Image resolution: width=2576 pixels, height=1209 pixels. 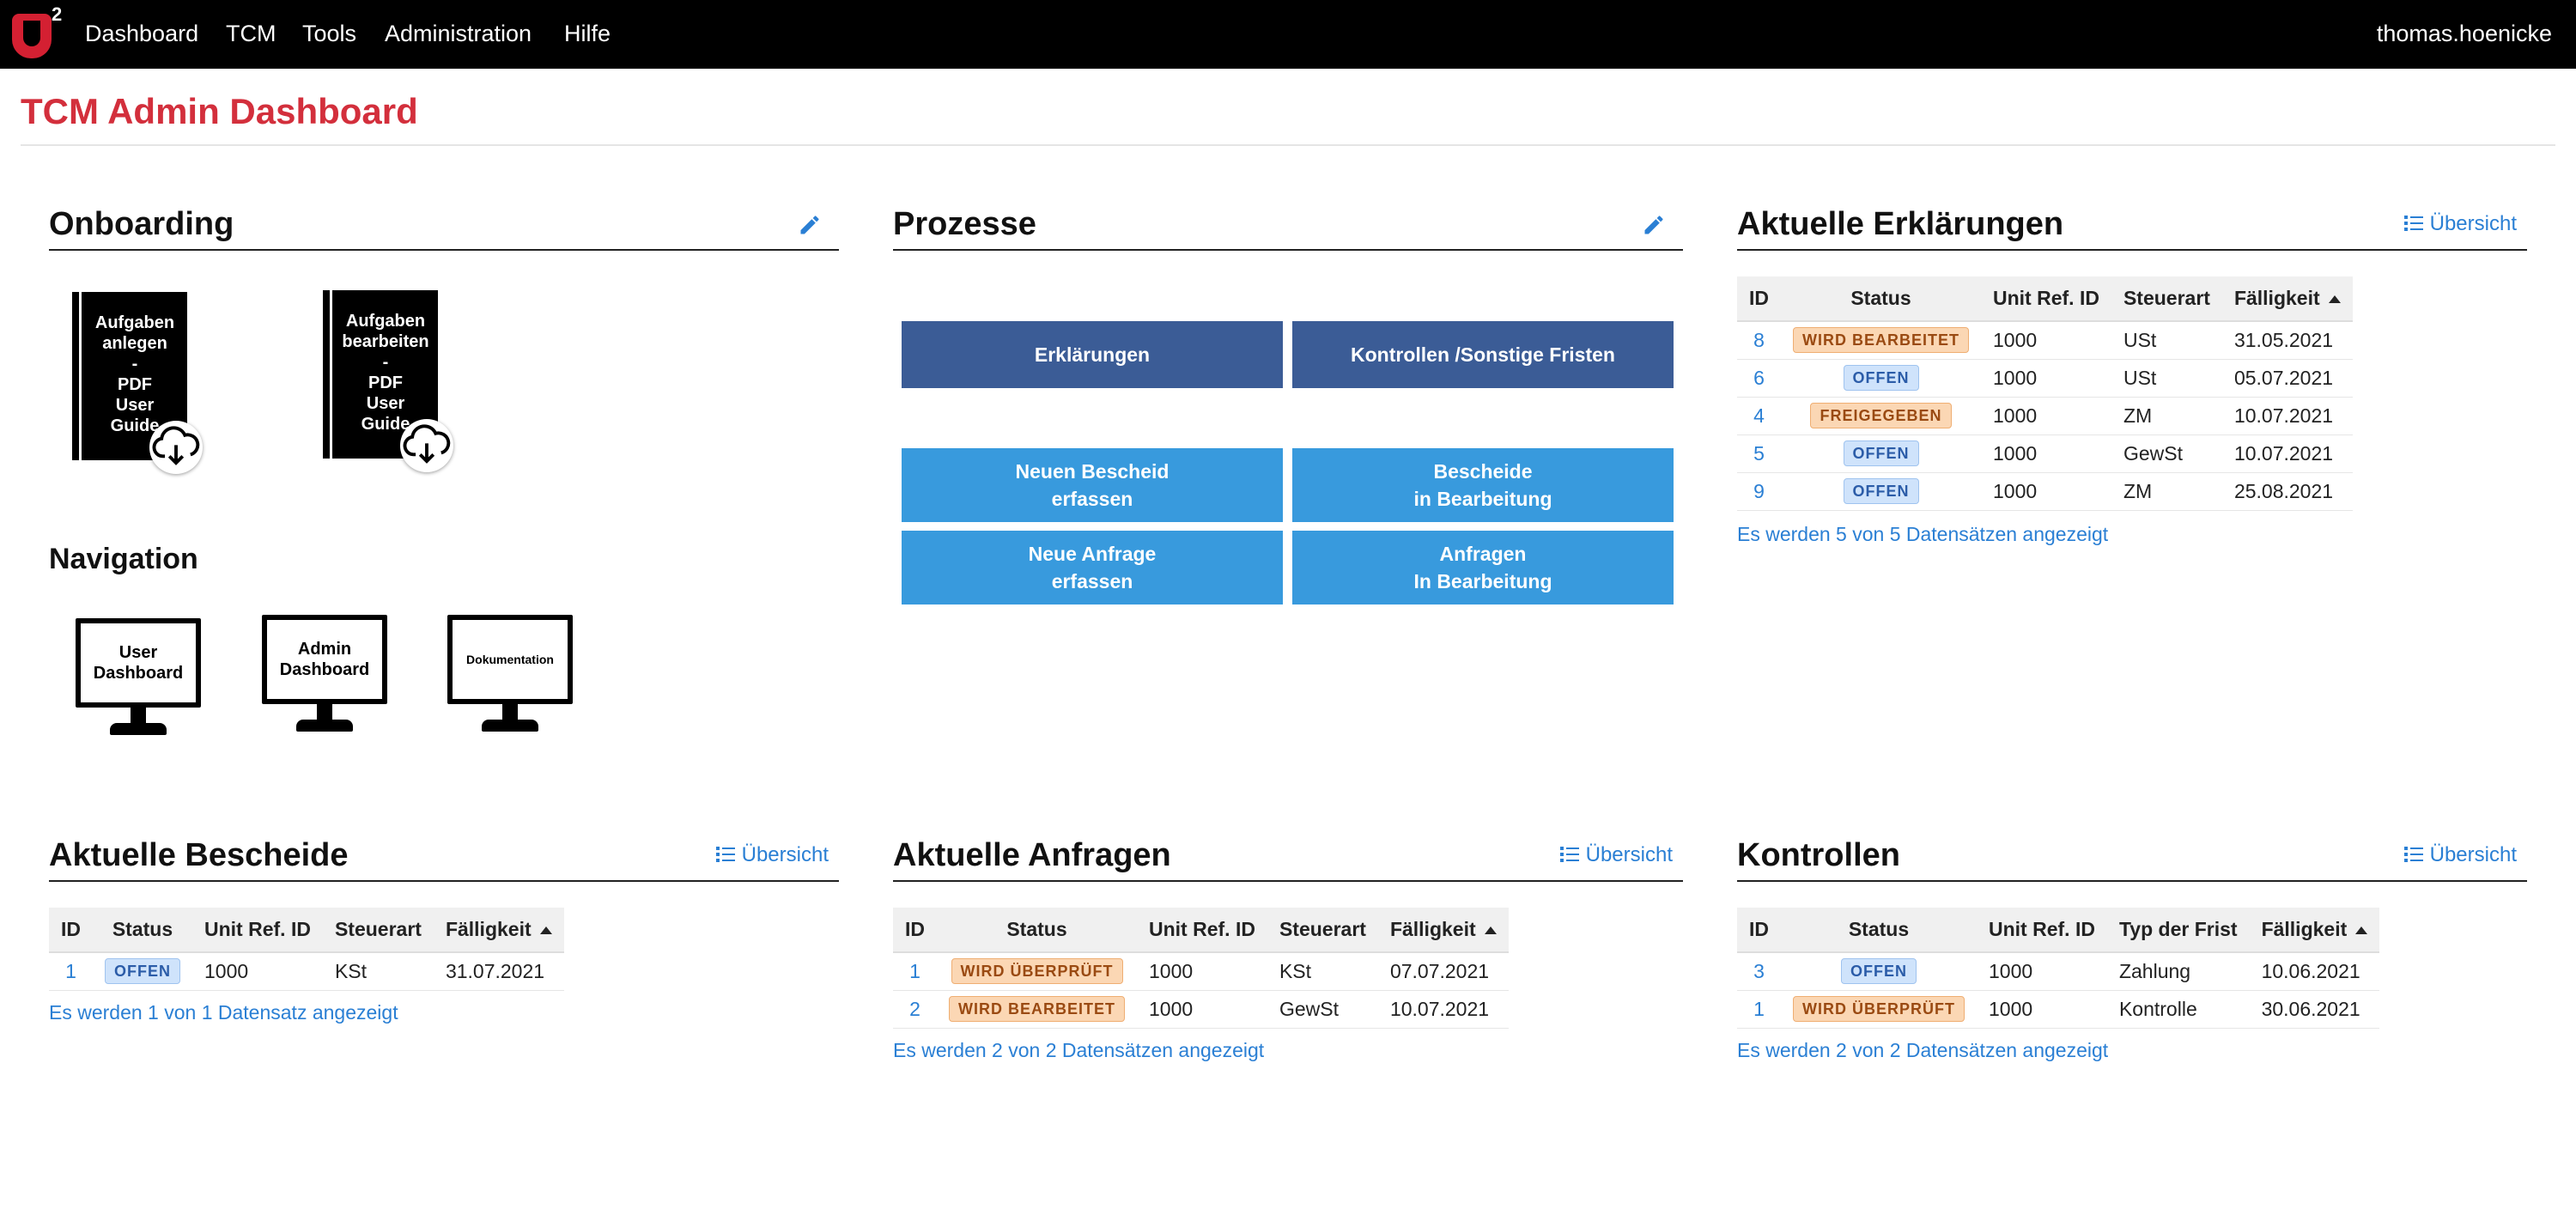 What do you see at coordinates (2178, 930) in the screenshot?
I see `col-typ: Typ der Frist` at bounding box center [2178, 930].